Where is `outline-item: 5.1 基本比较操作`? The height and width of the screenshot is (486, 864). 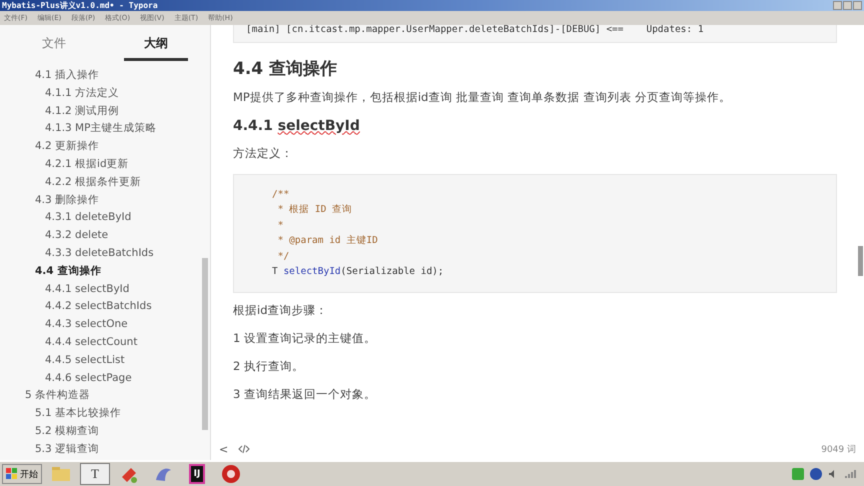
outline-item: 5.1 基本比较操作 is located at coordinates (105, 414).